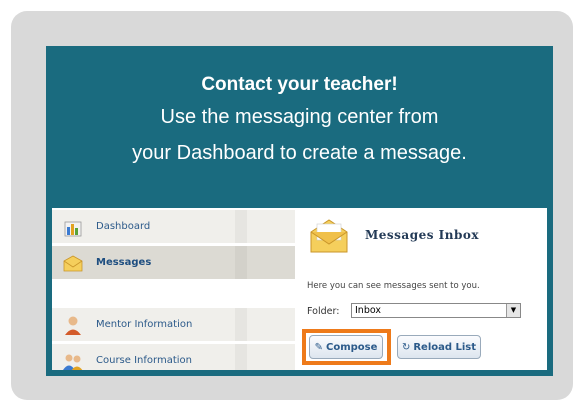 The height and width of the screenshot is (410, 584). I want to click on sidebar-item-label: Dashboard, so click(123, 226).